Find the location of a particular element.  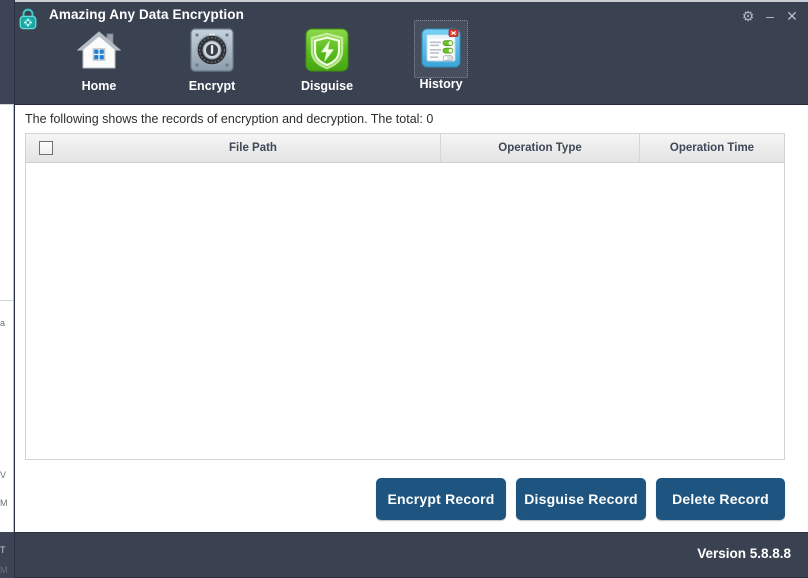

main-toolbar: Home Encrypt Disguise History is located at coordinates (411, 62).